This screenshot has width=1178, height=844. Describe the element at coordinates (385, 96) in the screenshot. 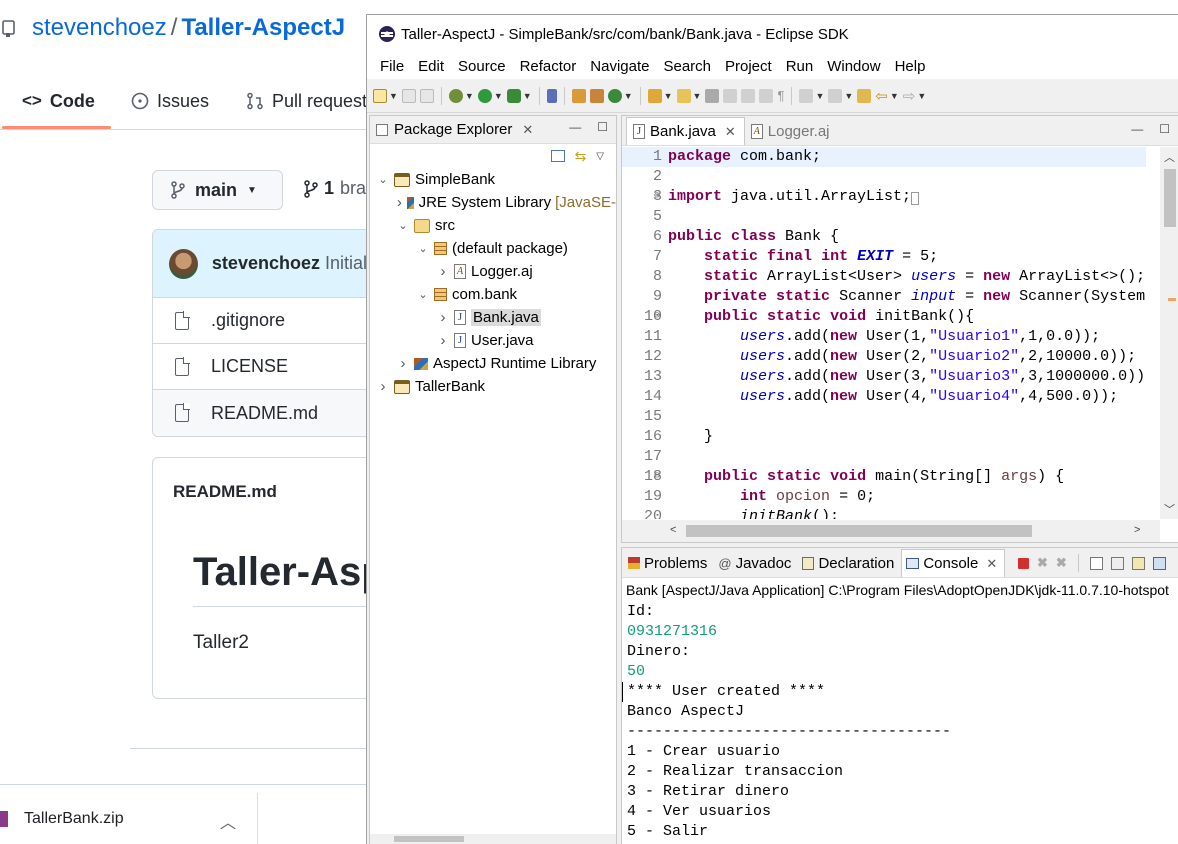

I see `new-icon: ▼` at that location.